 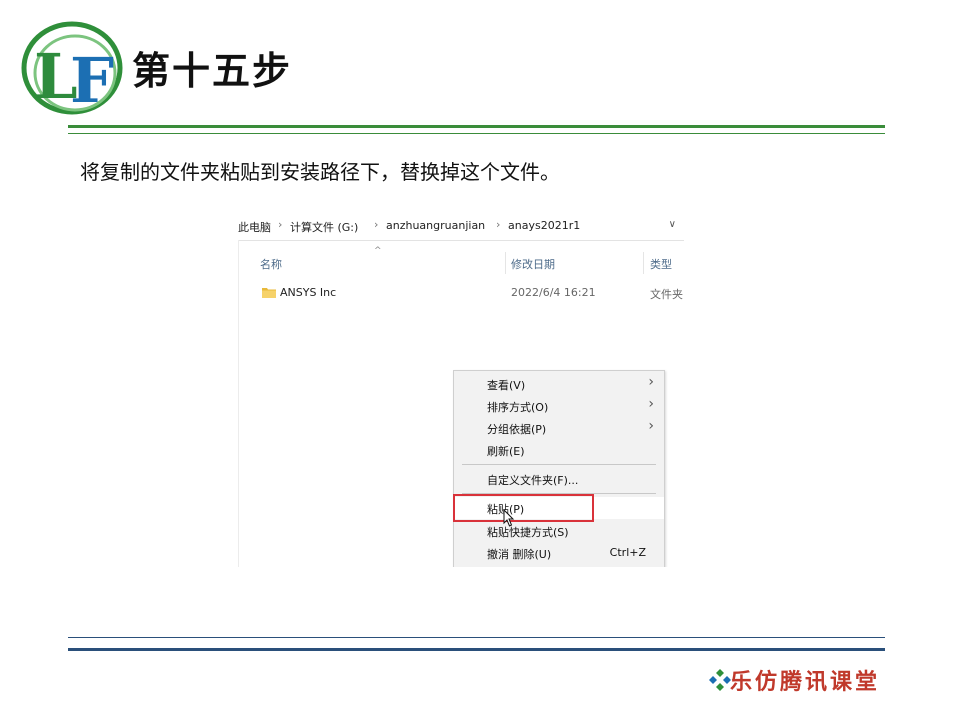 What do you see at coordinates (509, 518) in the screenshot?
I see `mouse-cursor-icon` at bounding box center [509, 518].